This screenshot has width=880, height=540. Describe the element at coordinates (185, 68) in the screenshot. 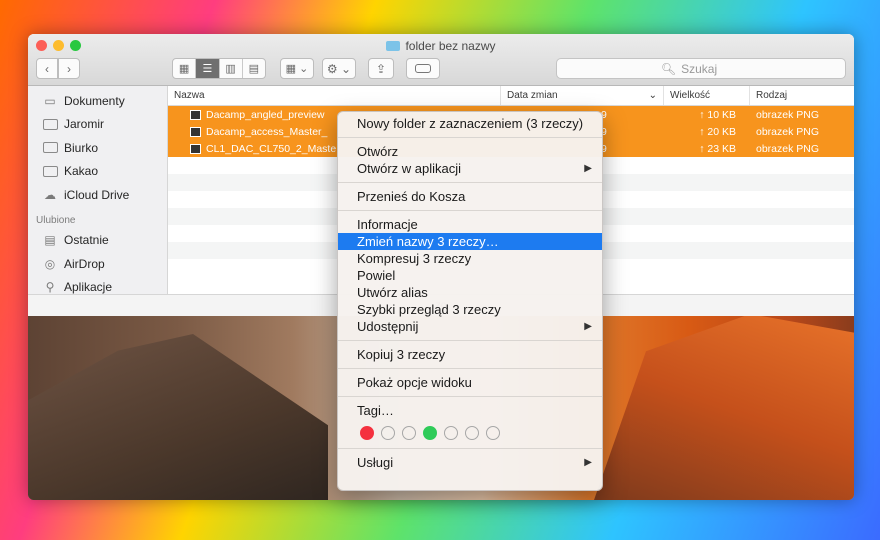

I see `icon-view-button: ▦` at that location.